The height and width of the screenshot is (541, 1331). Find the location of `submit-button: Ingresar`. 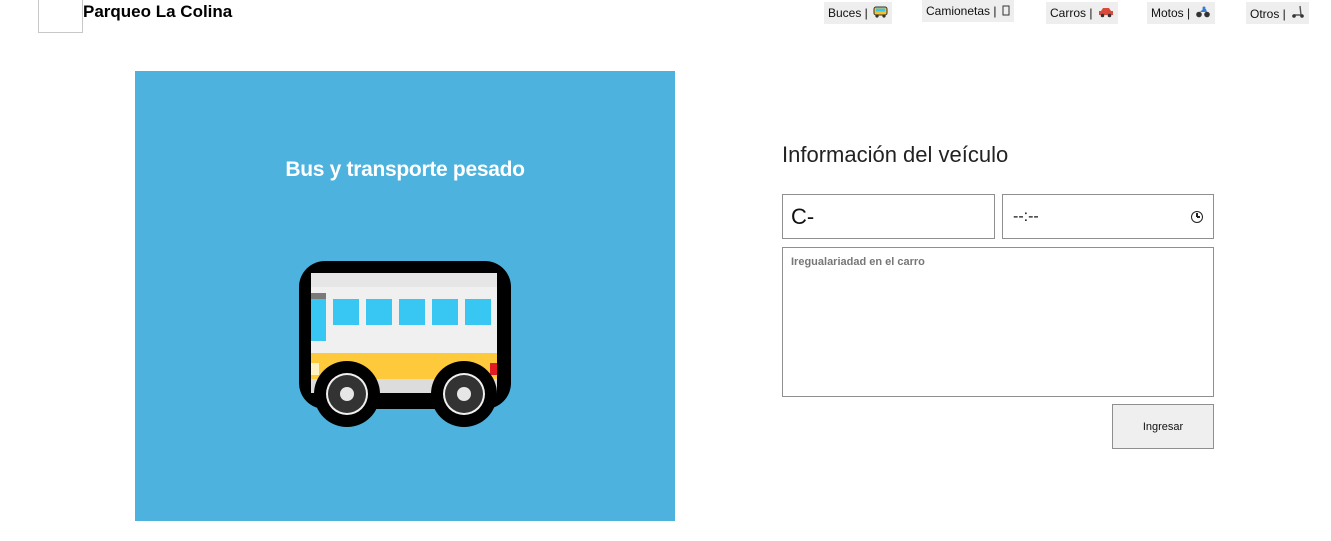

submit-button: Ingresar is located at coordinates (1163, 426).